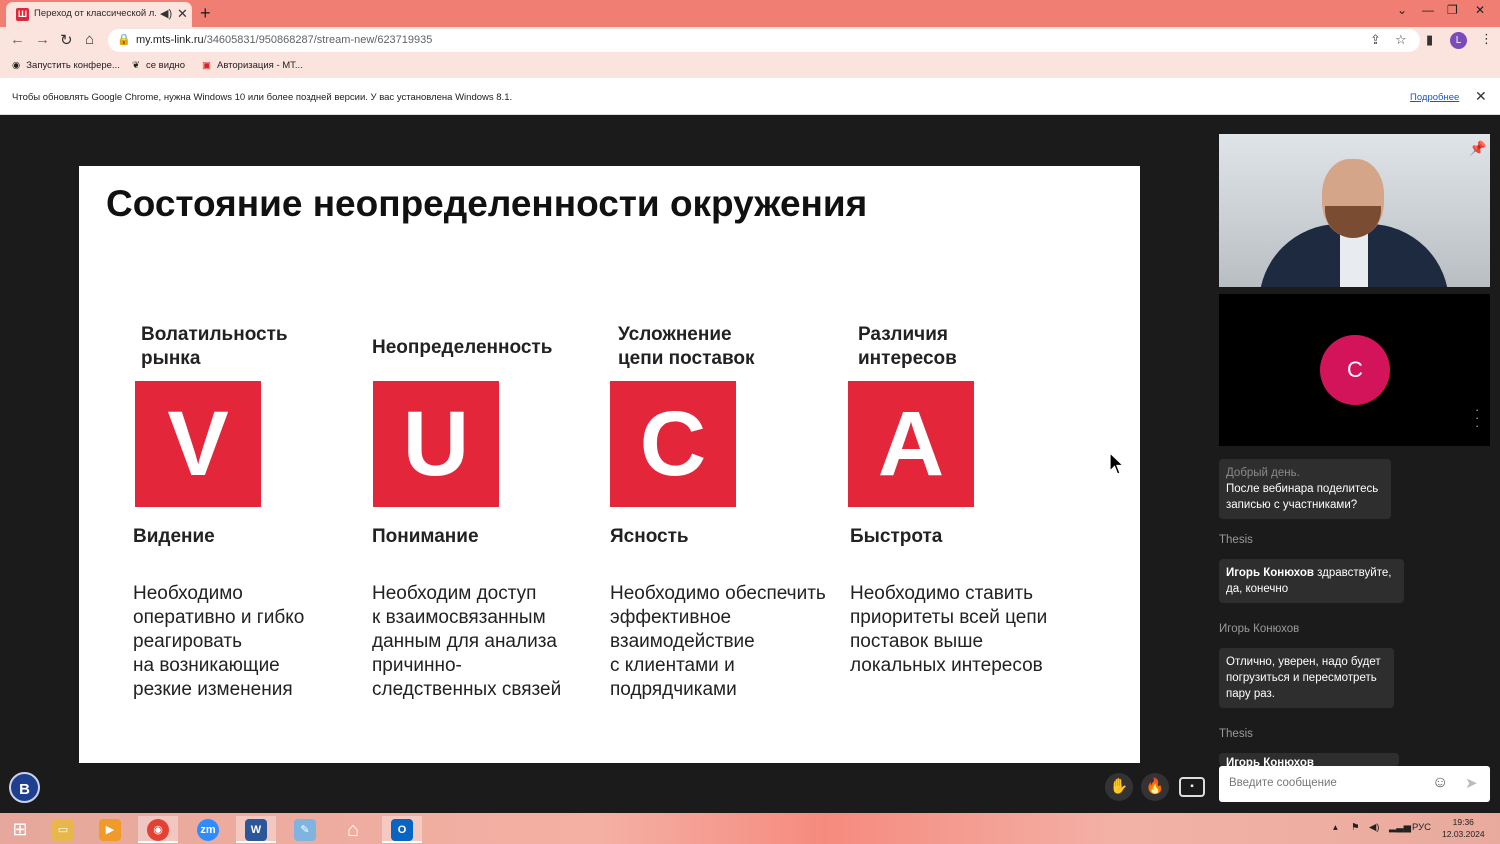 This screenshot has height=844, width=1500. I want to click on participant-avatar: С, so click(1355, 370).